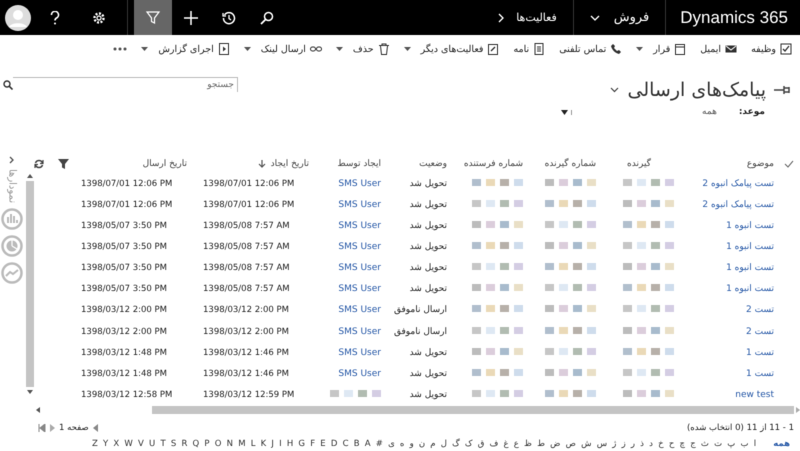 Image resolution: width=800 pixels, height=451 pixels. I want to click on command-button: فعالیت‌های دیگر, so click(452, 49).